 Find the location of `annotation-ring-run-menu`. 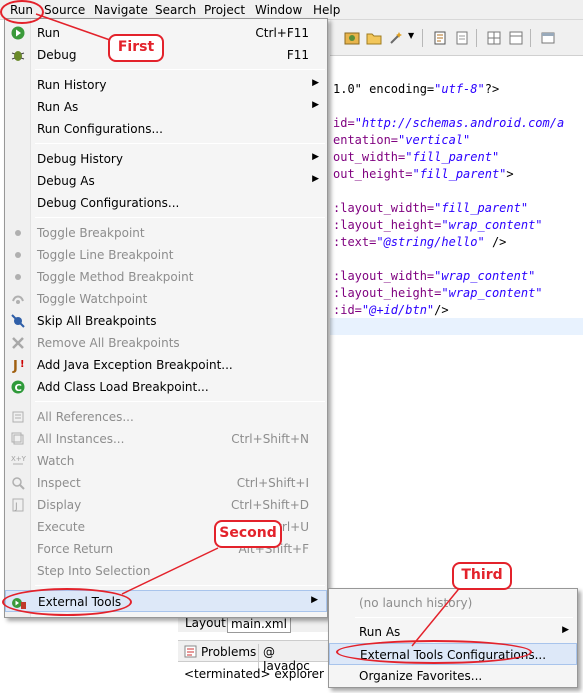

annotation-ring-run-menu is located at coordinates (22, 12).